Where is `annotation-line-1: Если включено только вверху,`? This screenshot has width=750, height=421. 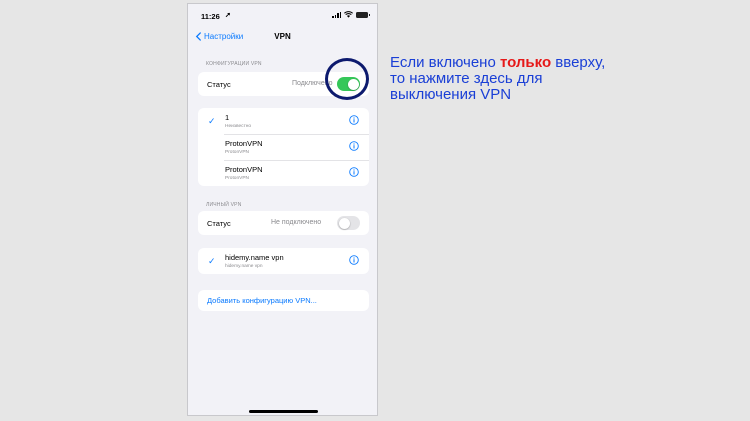
annotation-line-1: Если включено только вверху, is located at coordinates (555, 63).